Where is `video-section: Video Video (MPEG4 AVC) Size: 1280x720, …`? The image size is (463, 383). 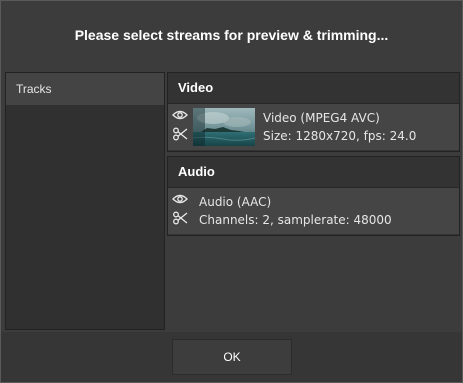
video-section: Video Video (MPEG4 AVC) Size: 1280x720, … is located at coordinates (313, 112).